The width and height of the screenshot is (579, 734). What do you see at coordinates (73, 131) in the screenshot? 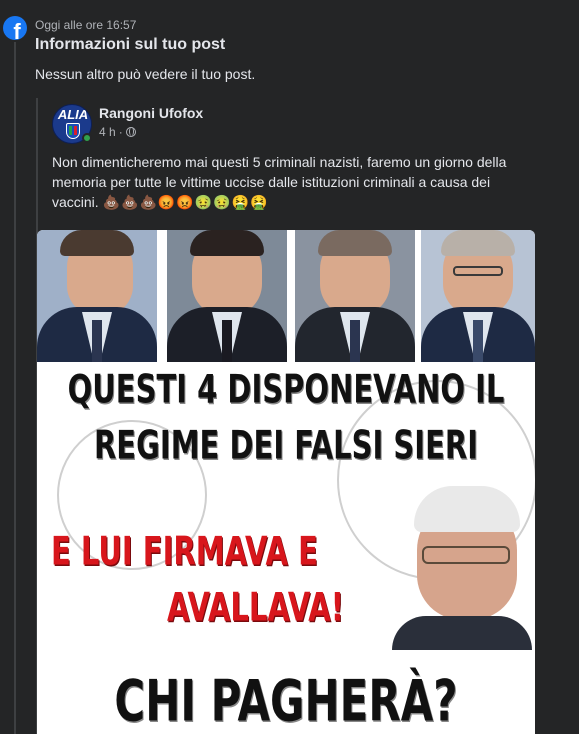
I see `shield-icon` at bounding box center [73, 131].